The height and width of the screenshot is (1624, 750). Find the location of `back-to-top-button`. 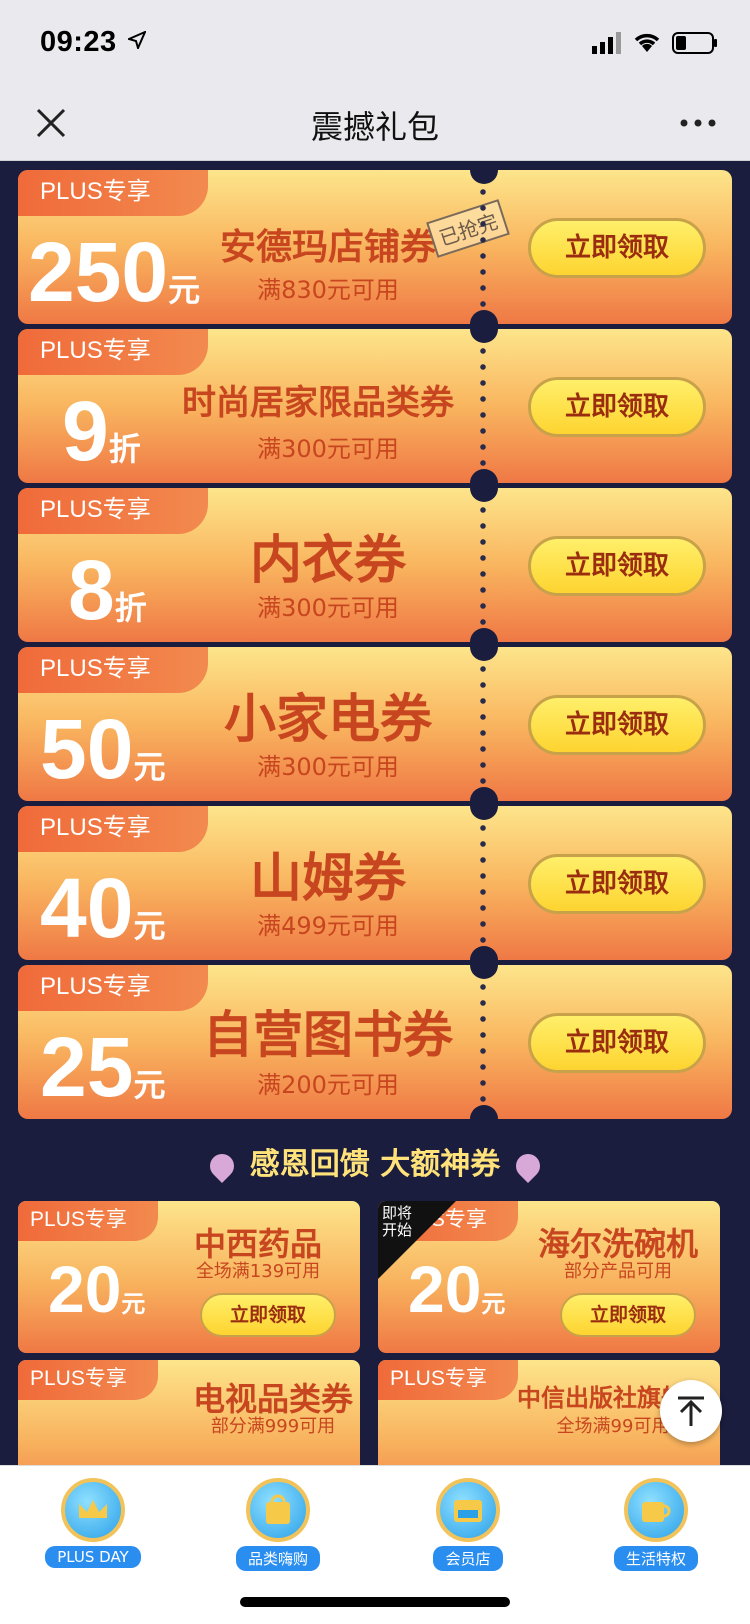

back-to-top-button is located at coordinates (691, 1411).